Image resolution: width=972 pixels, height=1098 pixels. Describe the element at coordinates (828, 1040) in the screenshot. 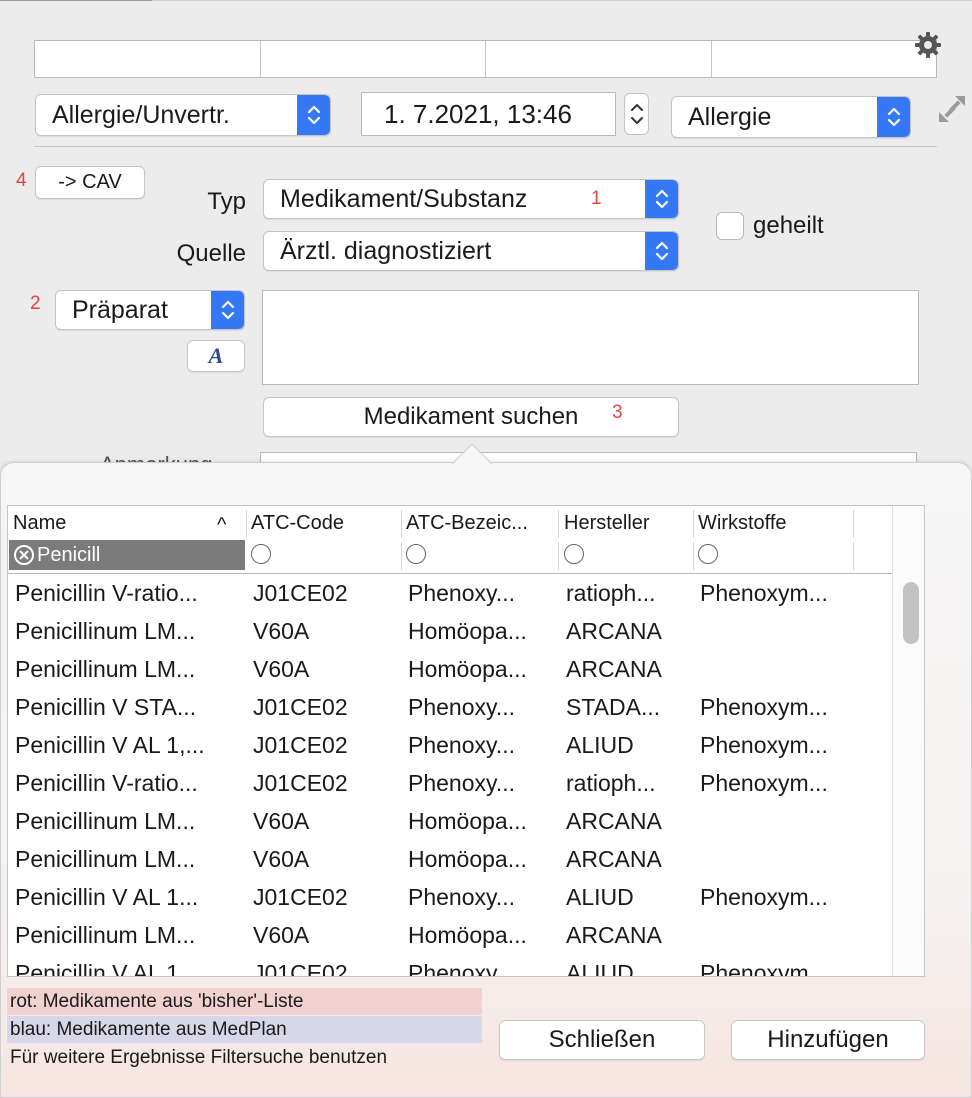

I see `add-button: Hinzufügen` at that location.